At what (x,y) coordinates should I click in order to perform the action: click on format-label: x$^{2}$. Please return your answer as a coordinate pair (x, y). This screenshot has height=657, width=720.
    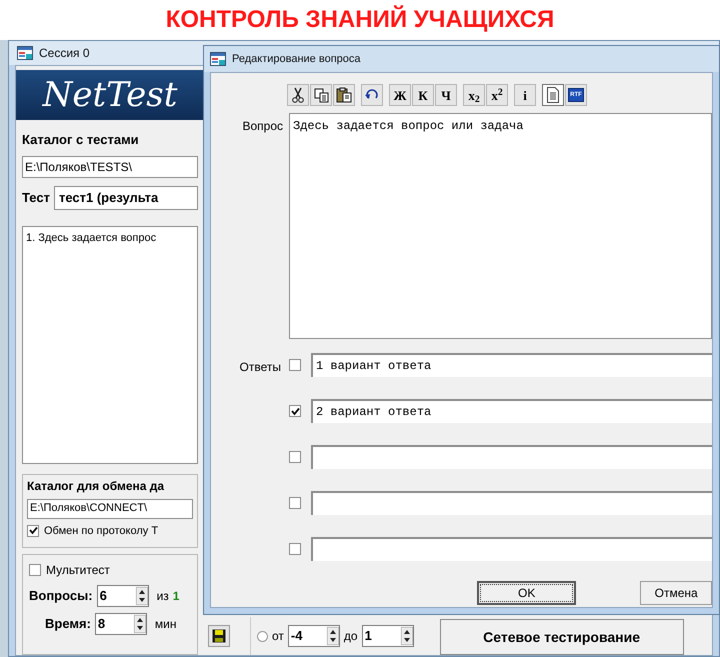
    Looking at the image, I should click on (497, 95).